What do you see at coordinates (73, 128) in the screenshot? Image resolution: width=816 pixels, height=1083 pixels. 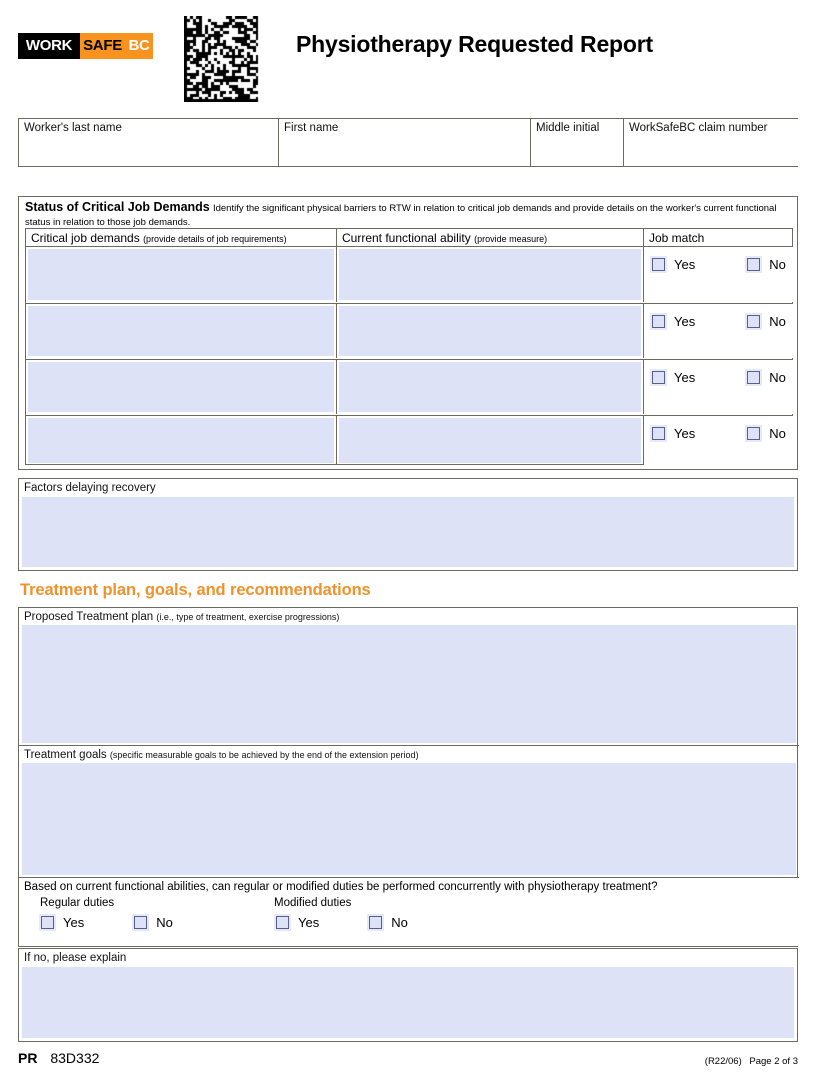 I see `field-label: Worker's last name` at bounding box center [73, 128].